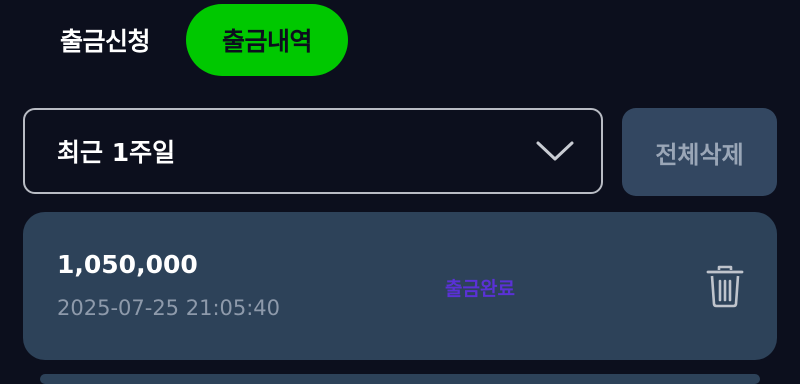 The image size is (800, 384). Describe the element at coordinates (555, 151) in the screenshot. I see `chevron-down-icon` at that location.